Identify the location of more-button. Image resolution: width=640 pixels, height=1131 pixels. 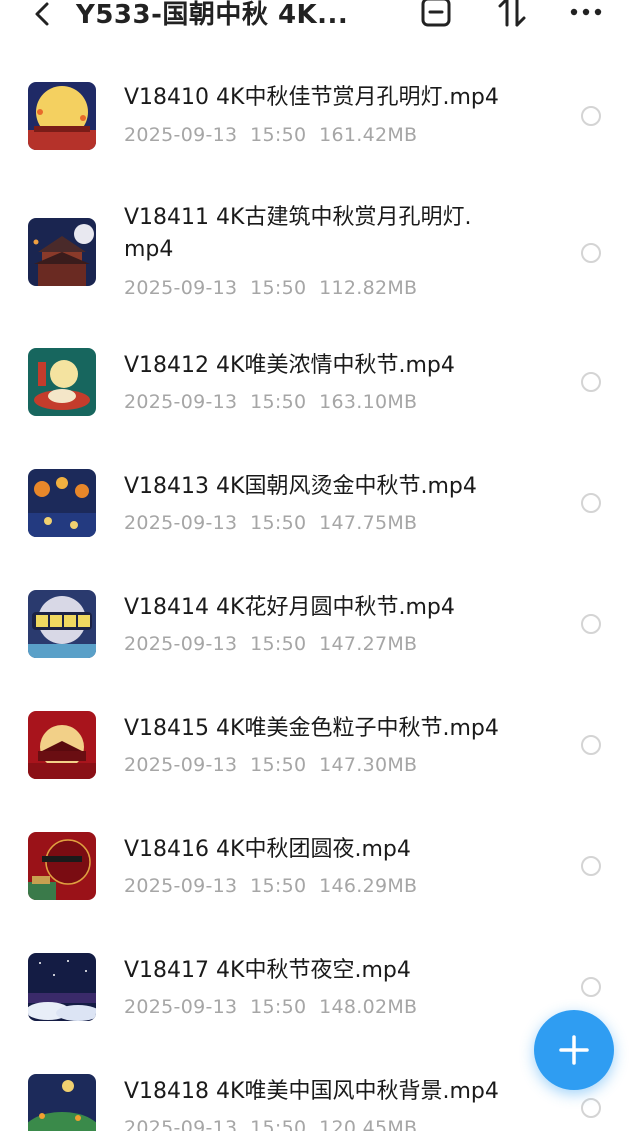
(586, 16).